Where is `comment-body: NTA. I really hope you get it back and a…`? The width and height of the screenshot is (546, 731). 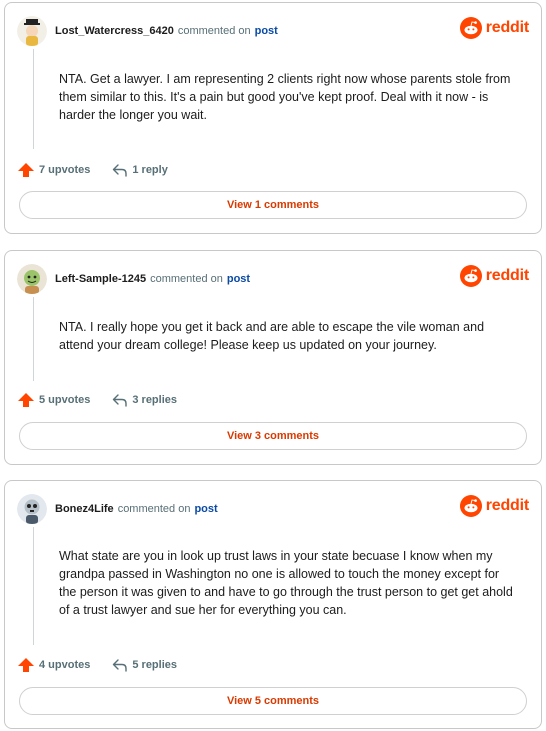 comment-body: NTA. I really hope you get it back and a… is located at coordinates (272, 336).